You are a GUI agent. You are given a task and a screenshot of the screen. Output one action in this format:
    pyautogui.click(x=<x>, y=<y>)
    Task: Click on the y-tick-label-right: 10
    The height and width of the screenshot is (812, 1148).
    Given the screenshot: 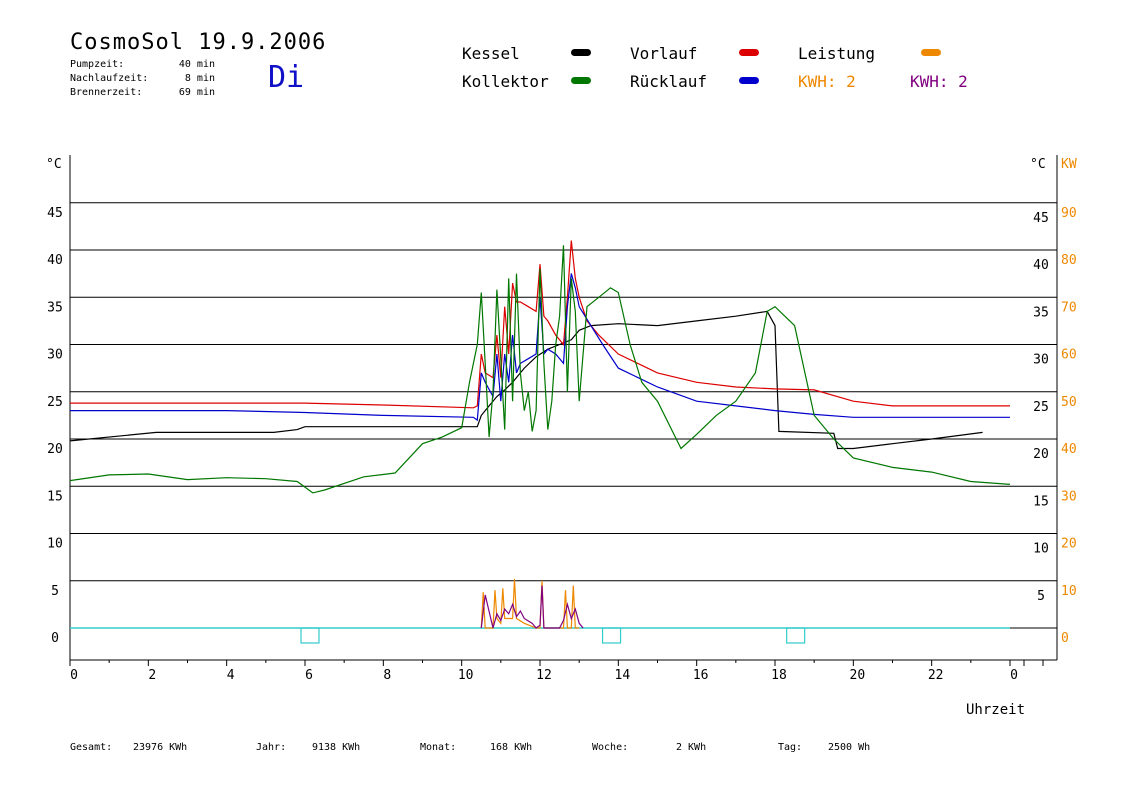 What is the action you would take?
    pyautogui.click(x=1041, y=549)
    